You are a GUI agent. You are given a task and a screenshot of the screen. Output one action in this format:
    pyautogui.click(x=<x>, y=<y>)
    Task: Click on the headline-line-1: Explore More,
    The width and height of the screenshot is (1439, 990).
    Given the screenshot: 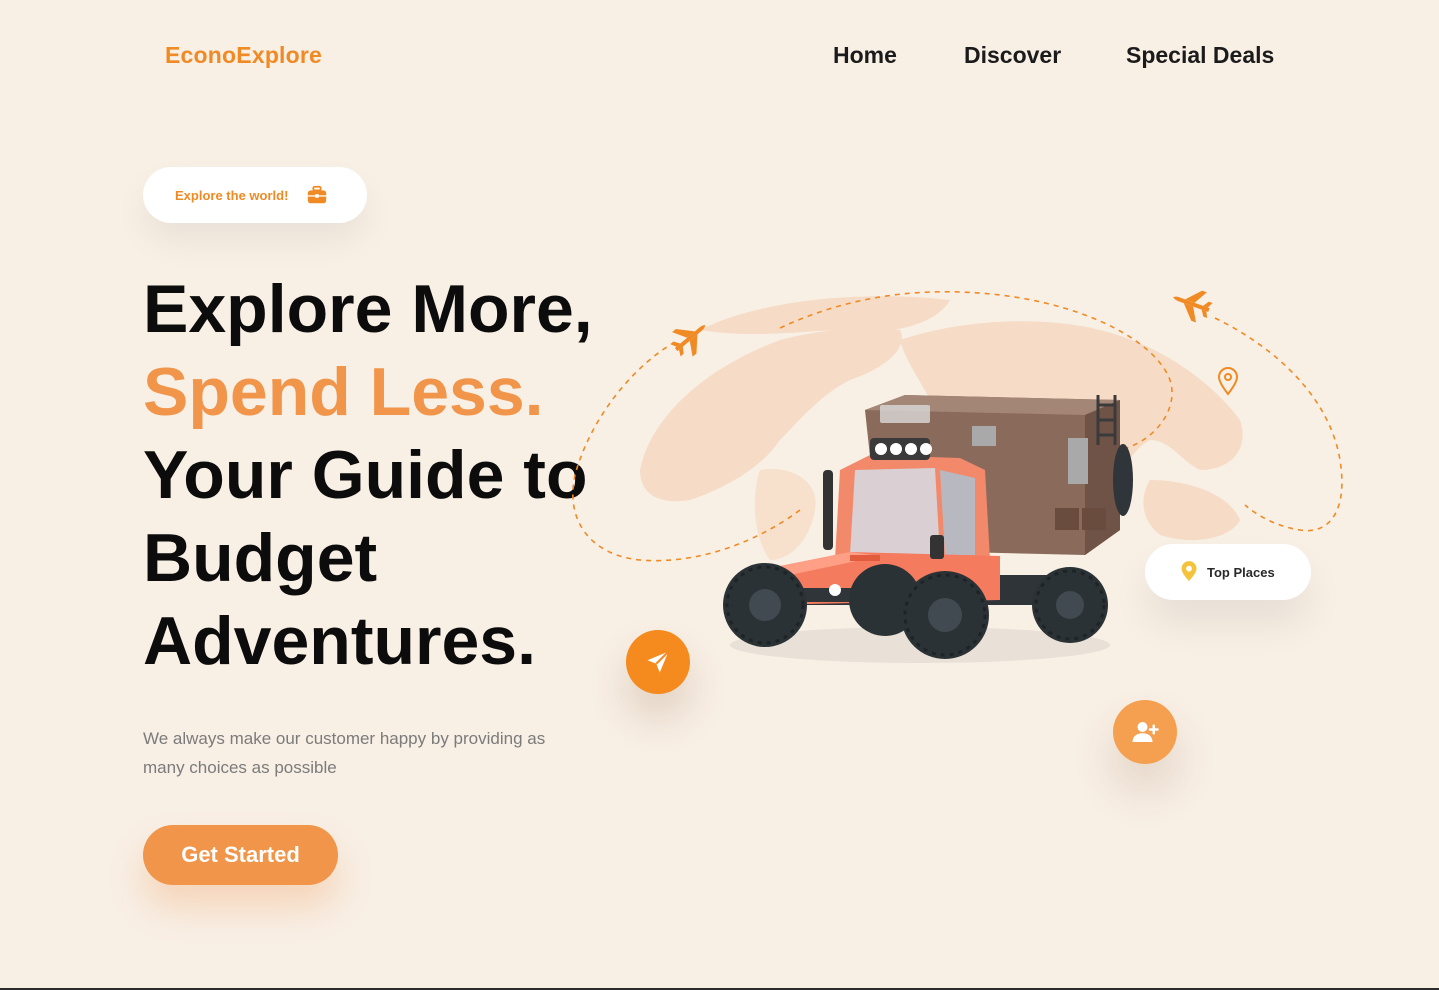 What is the action you would take?
    pyautogui.click(x=368, y=309)
    